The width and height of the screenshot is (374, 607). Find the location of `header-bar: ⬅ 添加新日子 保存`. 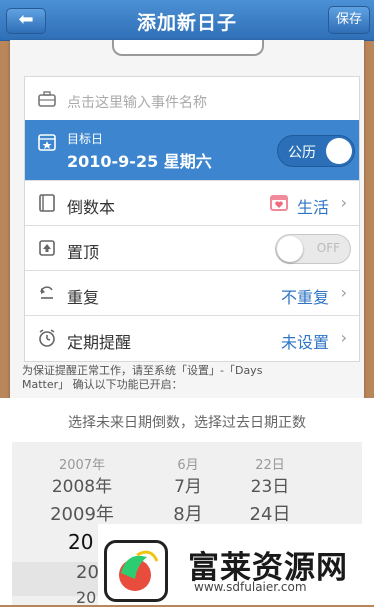

header-bar: ⬅ 添加新日子 保存 is located at coordinates (187, 20).